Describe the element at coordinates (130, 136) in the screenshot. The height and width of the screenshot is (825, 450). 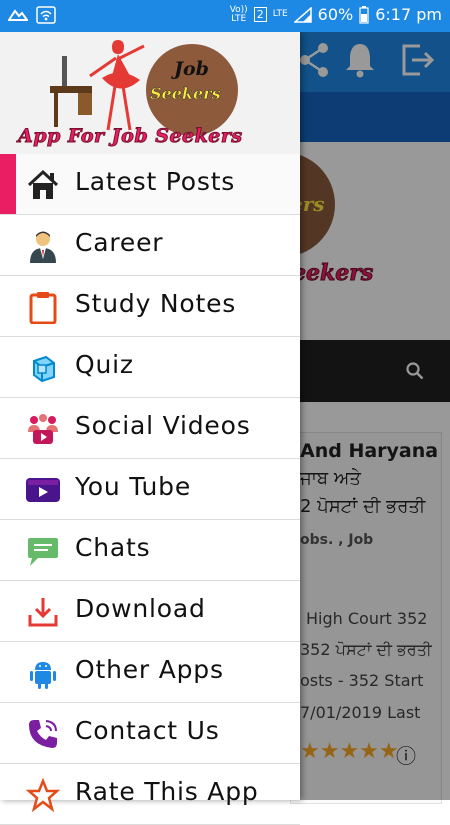
I see `drawer-app-title: App For Job Seekers` at that location.